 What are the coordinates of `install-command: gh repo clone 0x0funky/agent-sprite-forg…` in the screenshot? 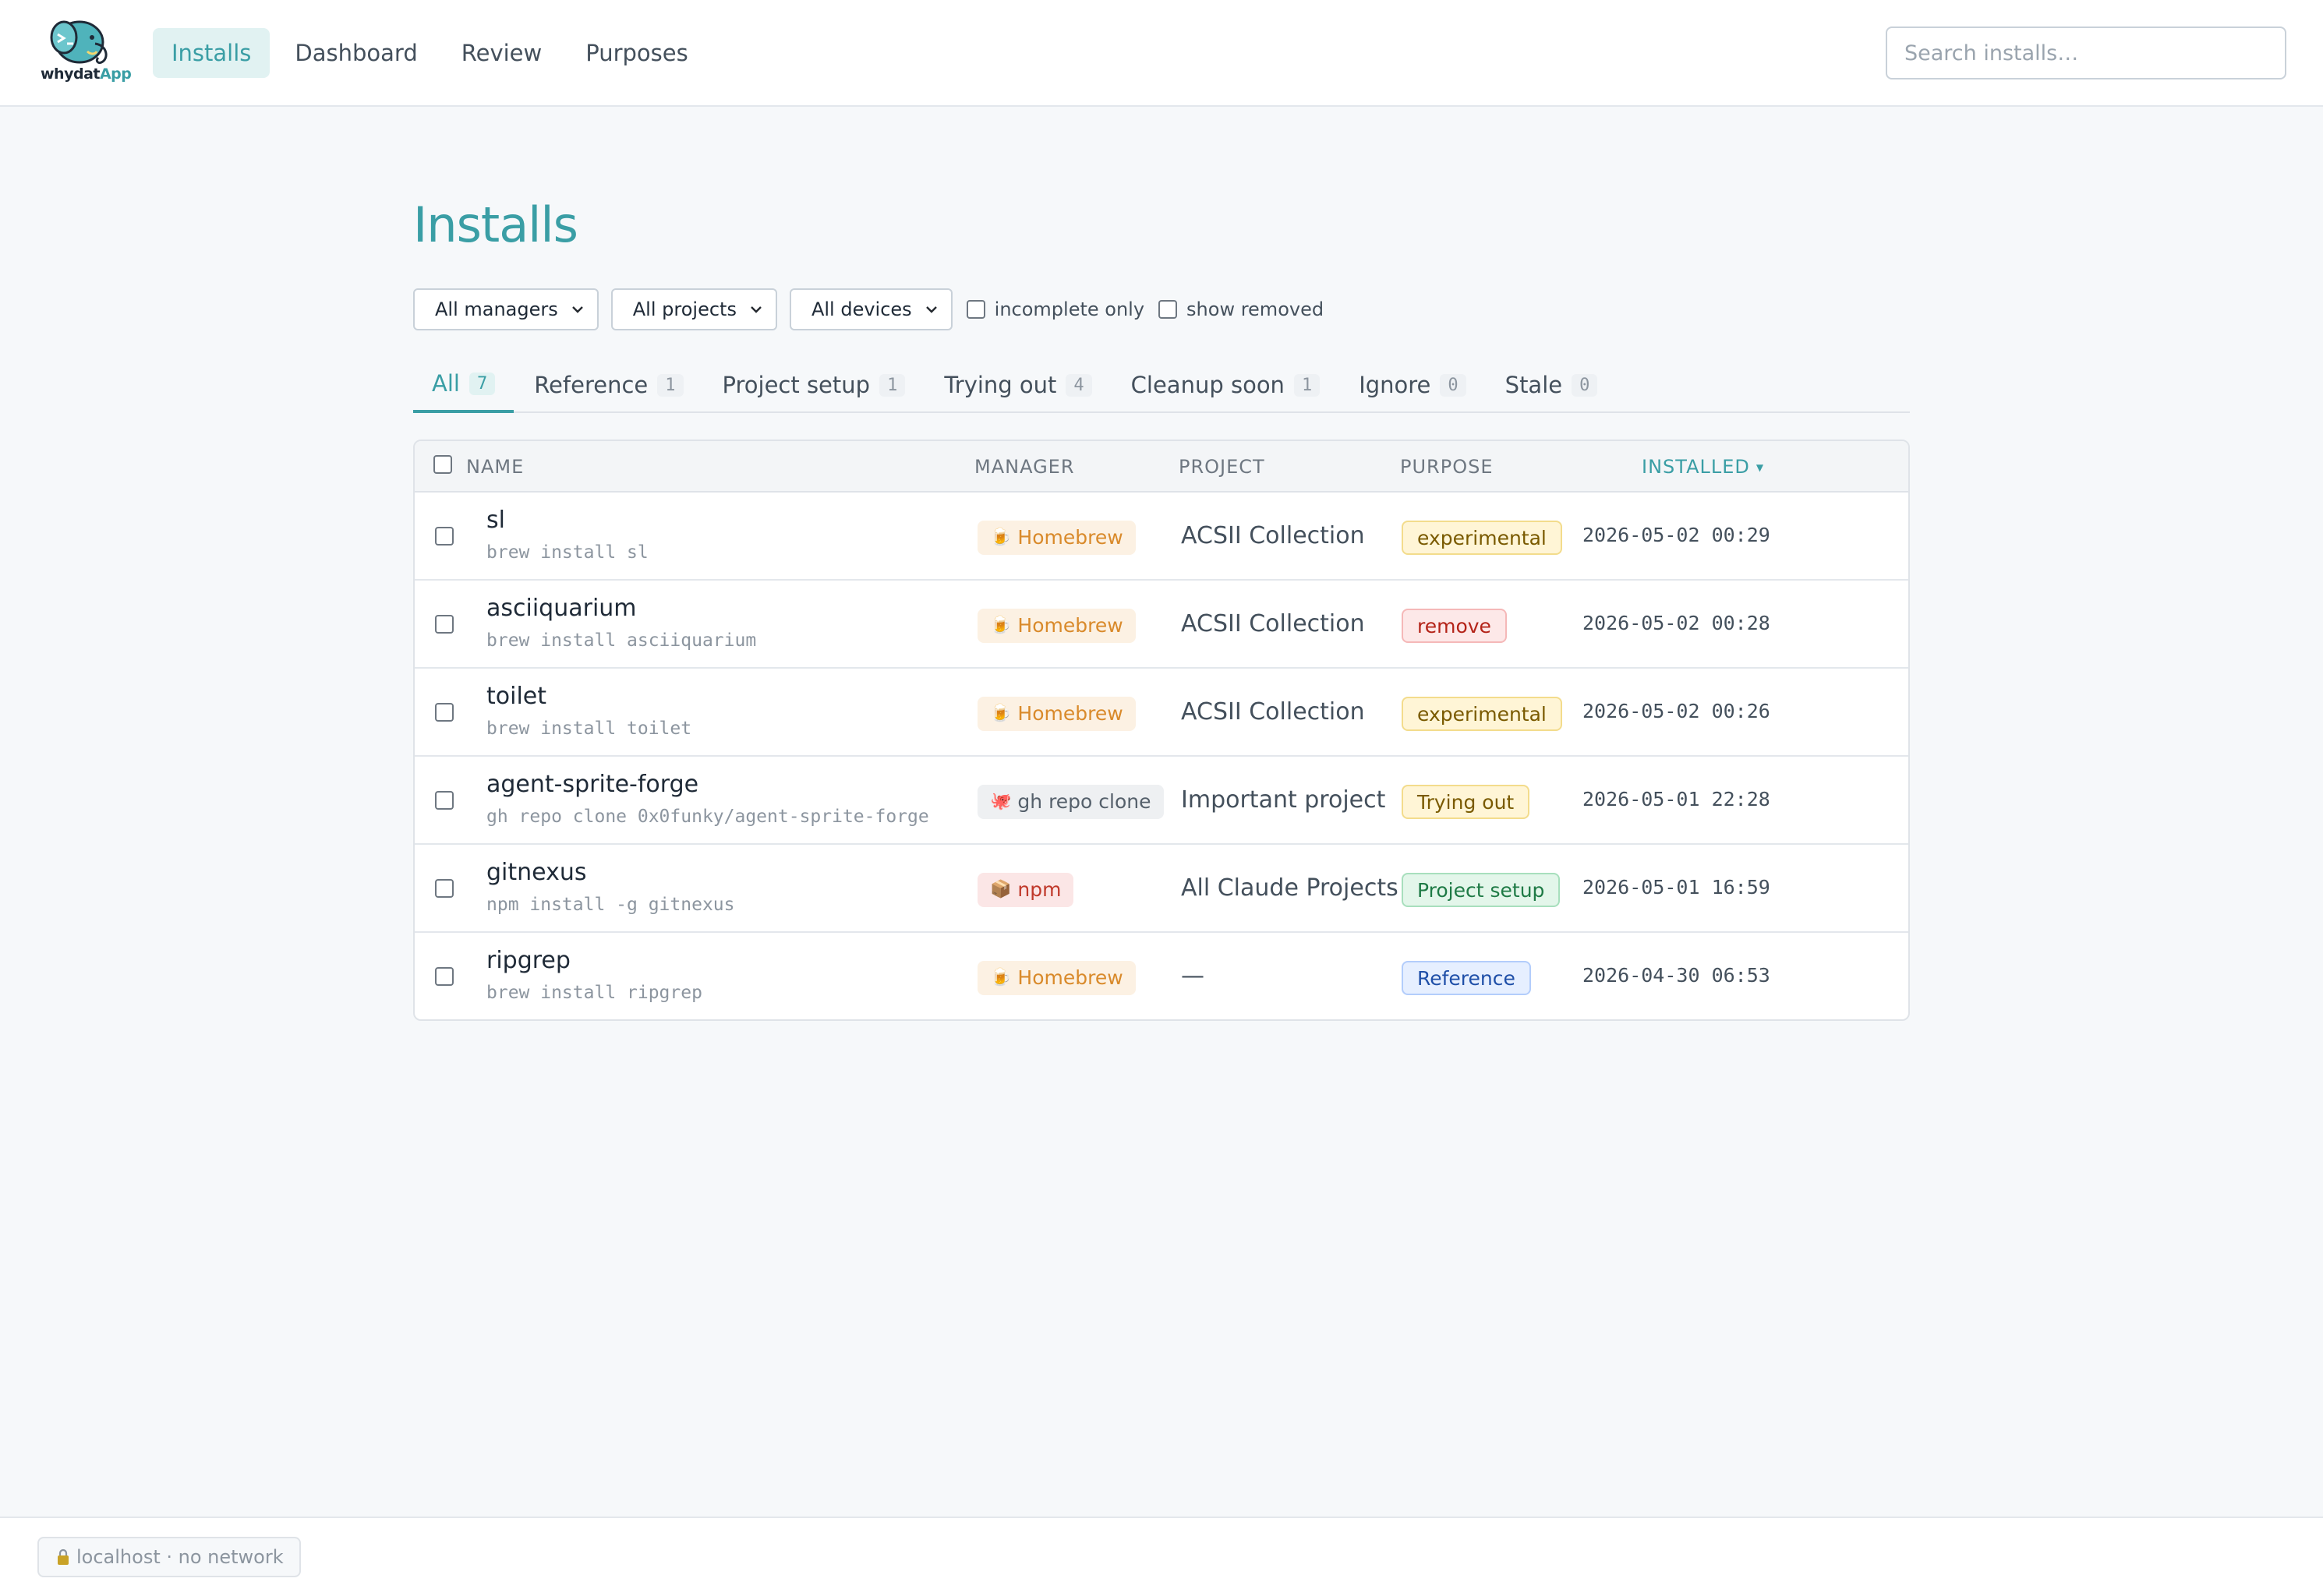 It's located at (707, 817).